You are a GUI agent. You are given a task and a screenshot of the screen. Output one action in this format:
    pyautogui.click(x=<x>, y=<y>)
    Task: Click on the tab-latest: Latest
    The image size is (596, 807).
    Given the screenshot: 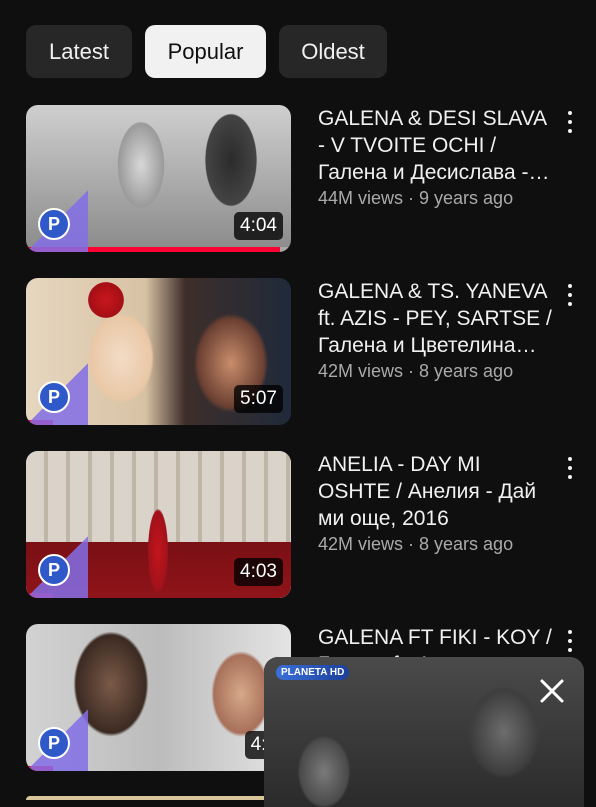 What is the action you would take?
    pyautogui.click(x=79, y=51)
    